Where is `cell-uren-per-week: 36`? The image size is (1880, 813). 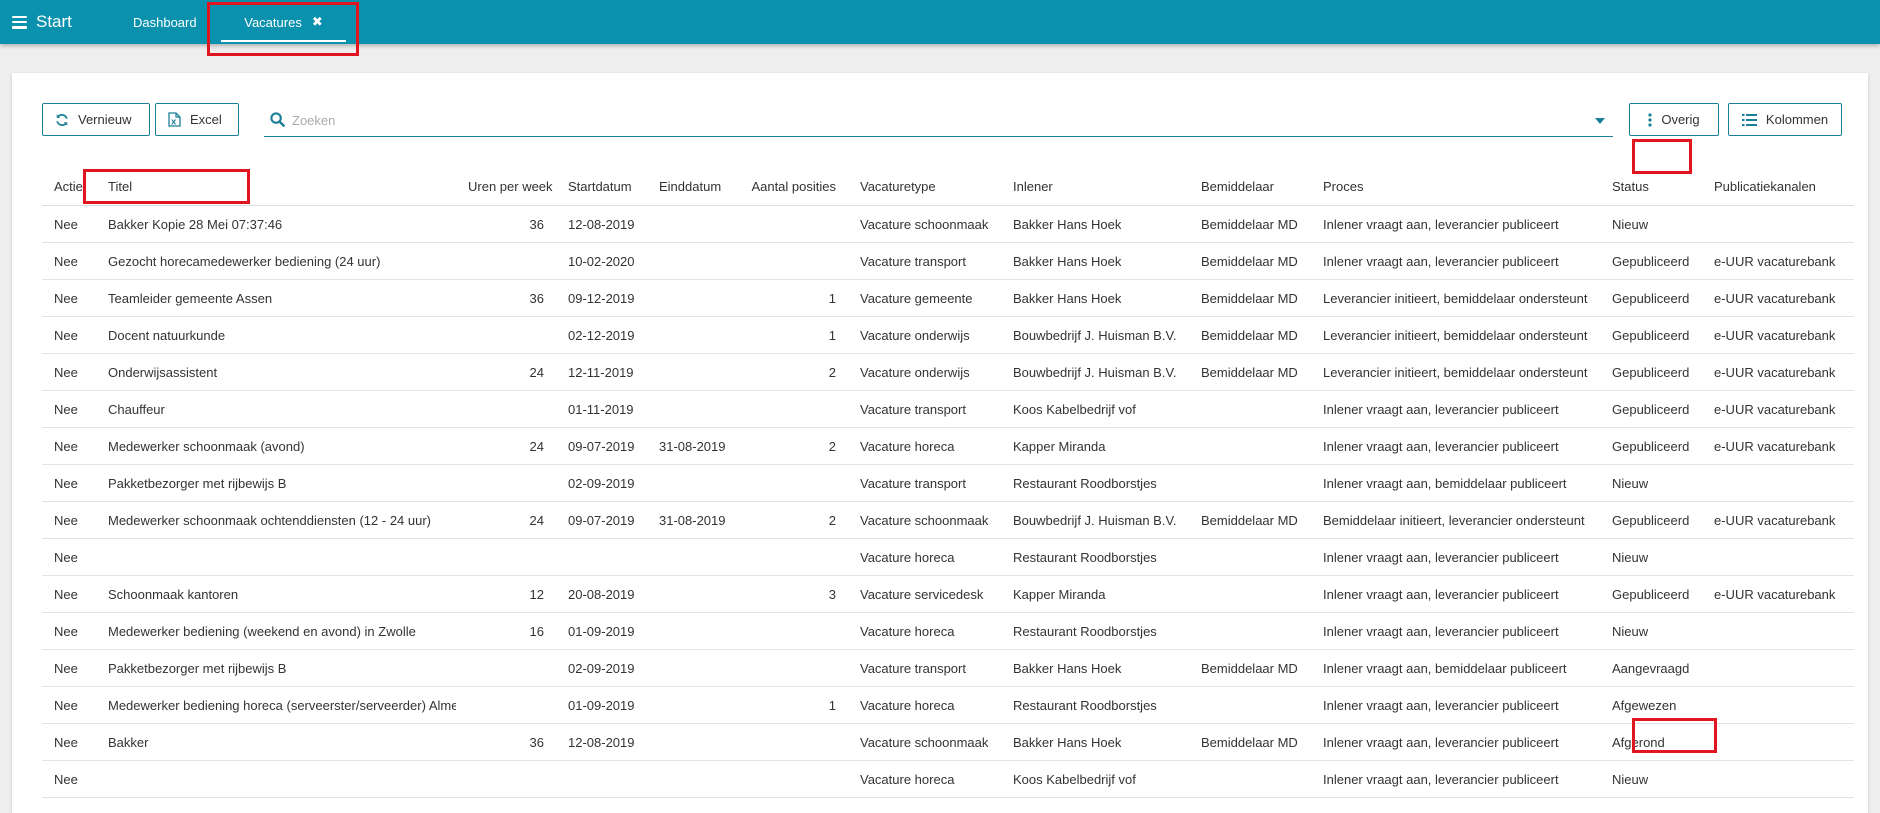
cell-uren-per-week: 36 is located at coordinates (506, 742).